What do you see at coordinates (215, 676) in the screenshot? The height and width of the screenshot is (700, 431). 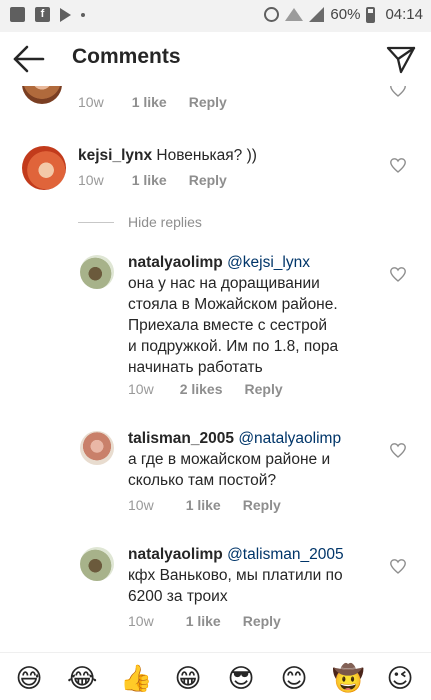 I see `emoji-quick-bar: 😅 😂 👍 😁 😎 😊 🤠 😉` at bounding box center [215, 676].